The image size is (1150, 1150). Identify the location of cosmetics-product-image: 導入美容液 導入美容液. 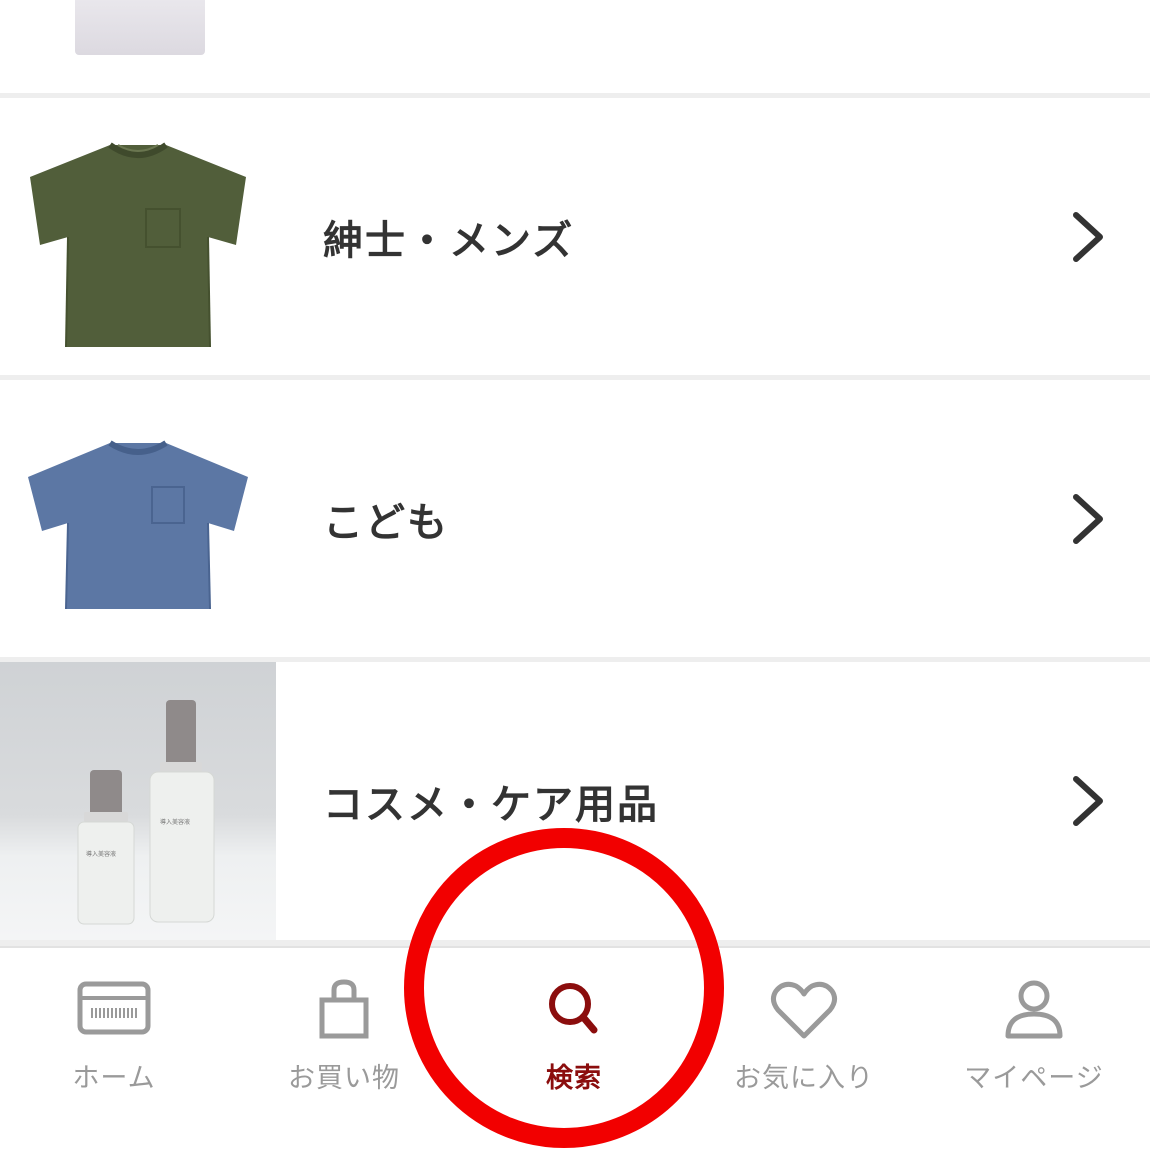
(138, 801).